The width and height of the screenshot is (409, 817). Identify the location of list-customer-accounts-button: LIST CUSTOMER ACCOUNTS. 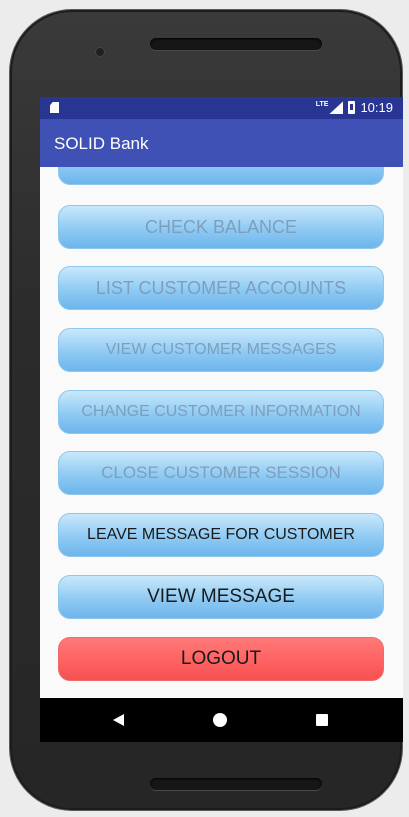
(221, 288).